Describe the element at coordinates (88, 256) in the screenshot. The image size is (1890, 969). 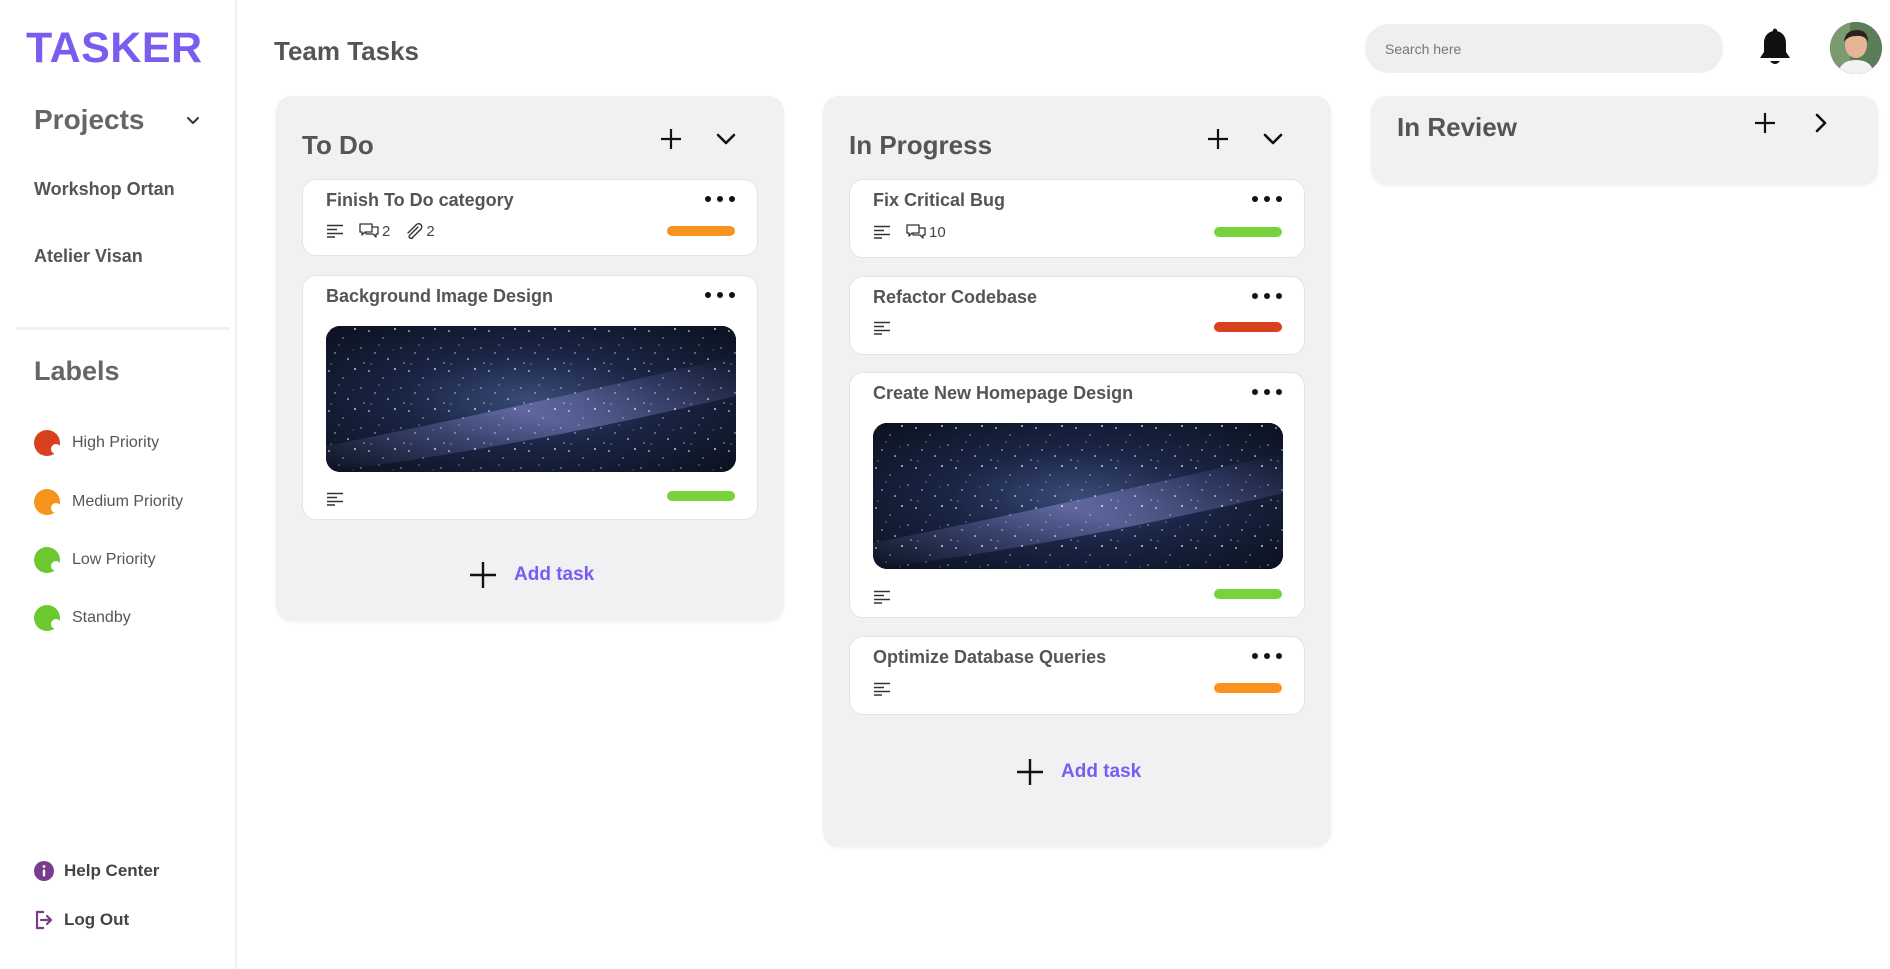
I see `project-item-atelier-visan: Atelier Visan` at that location.